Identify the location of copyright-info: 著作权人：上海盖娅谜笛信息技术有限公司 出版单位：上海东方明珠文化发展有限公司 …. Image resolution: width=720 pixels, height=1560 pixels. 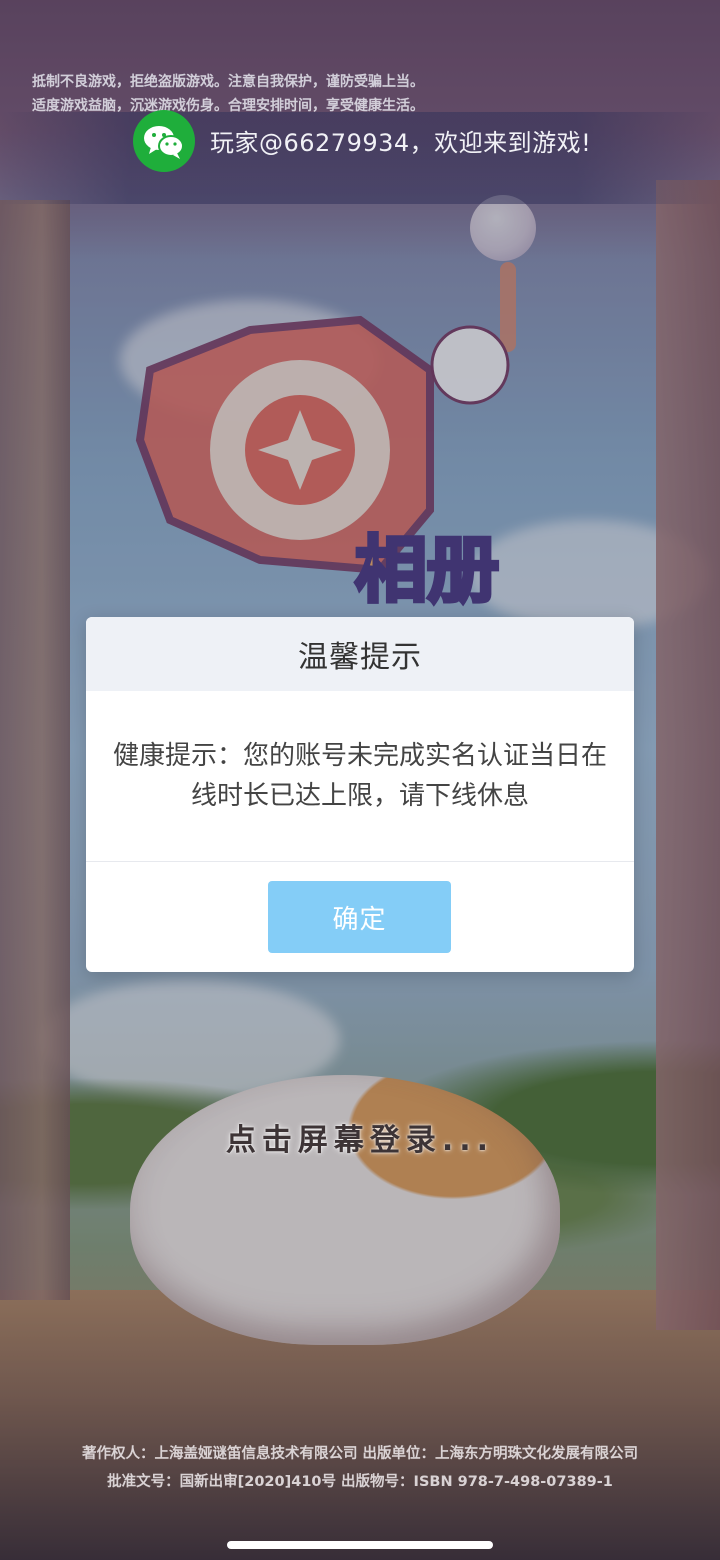
(360, 1468).